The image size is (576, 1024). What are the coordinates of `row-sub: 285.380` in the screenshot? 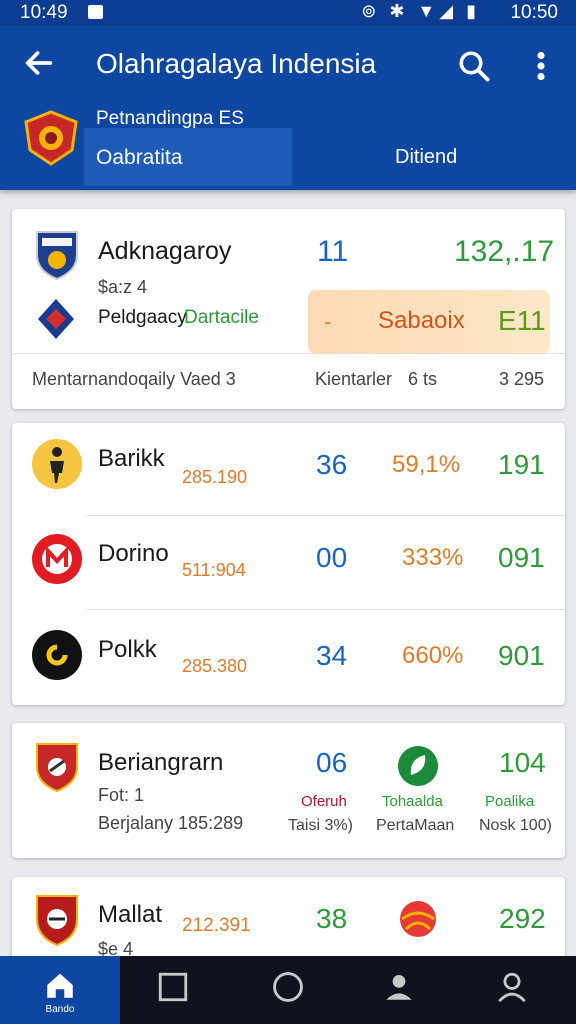 It's located at (215, 666).